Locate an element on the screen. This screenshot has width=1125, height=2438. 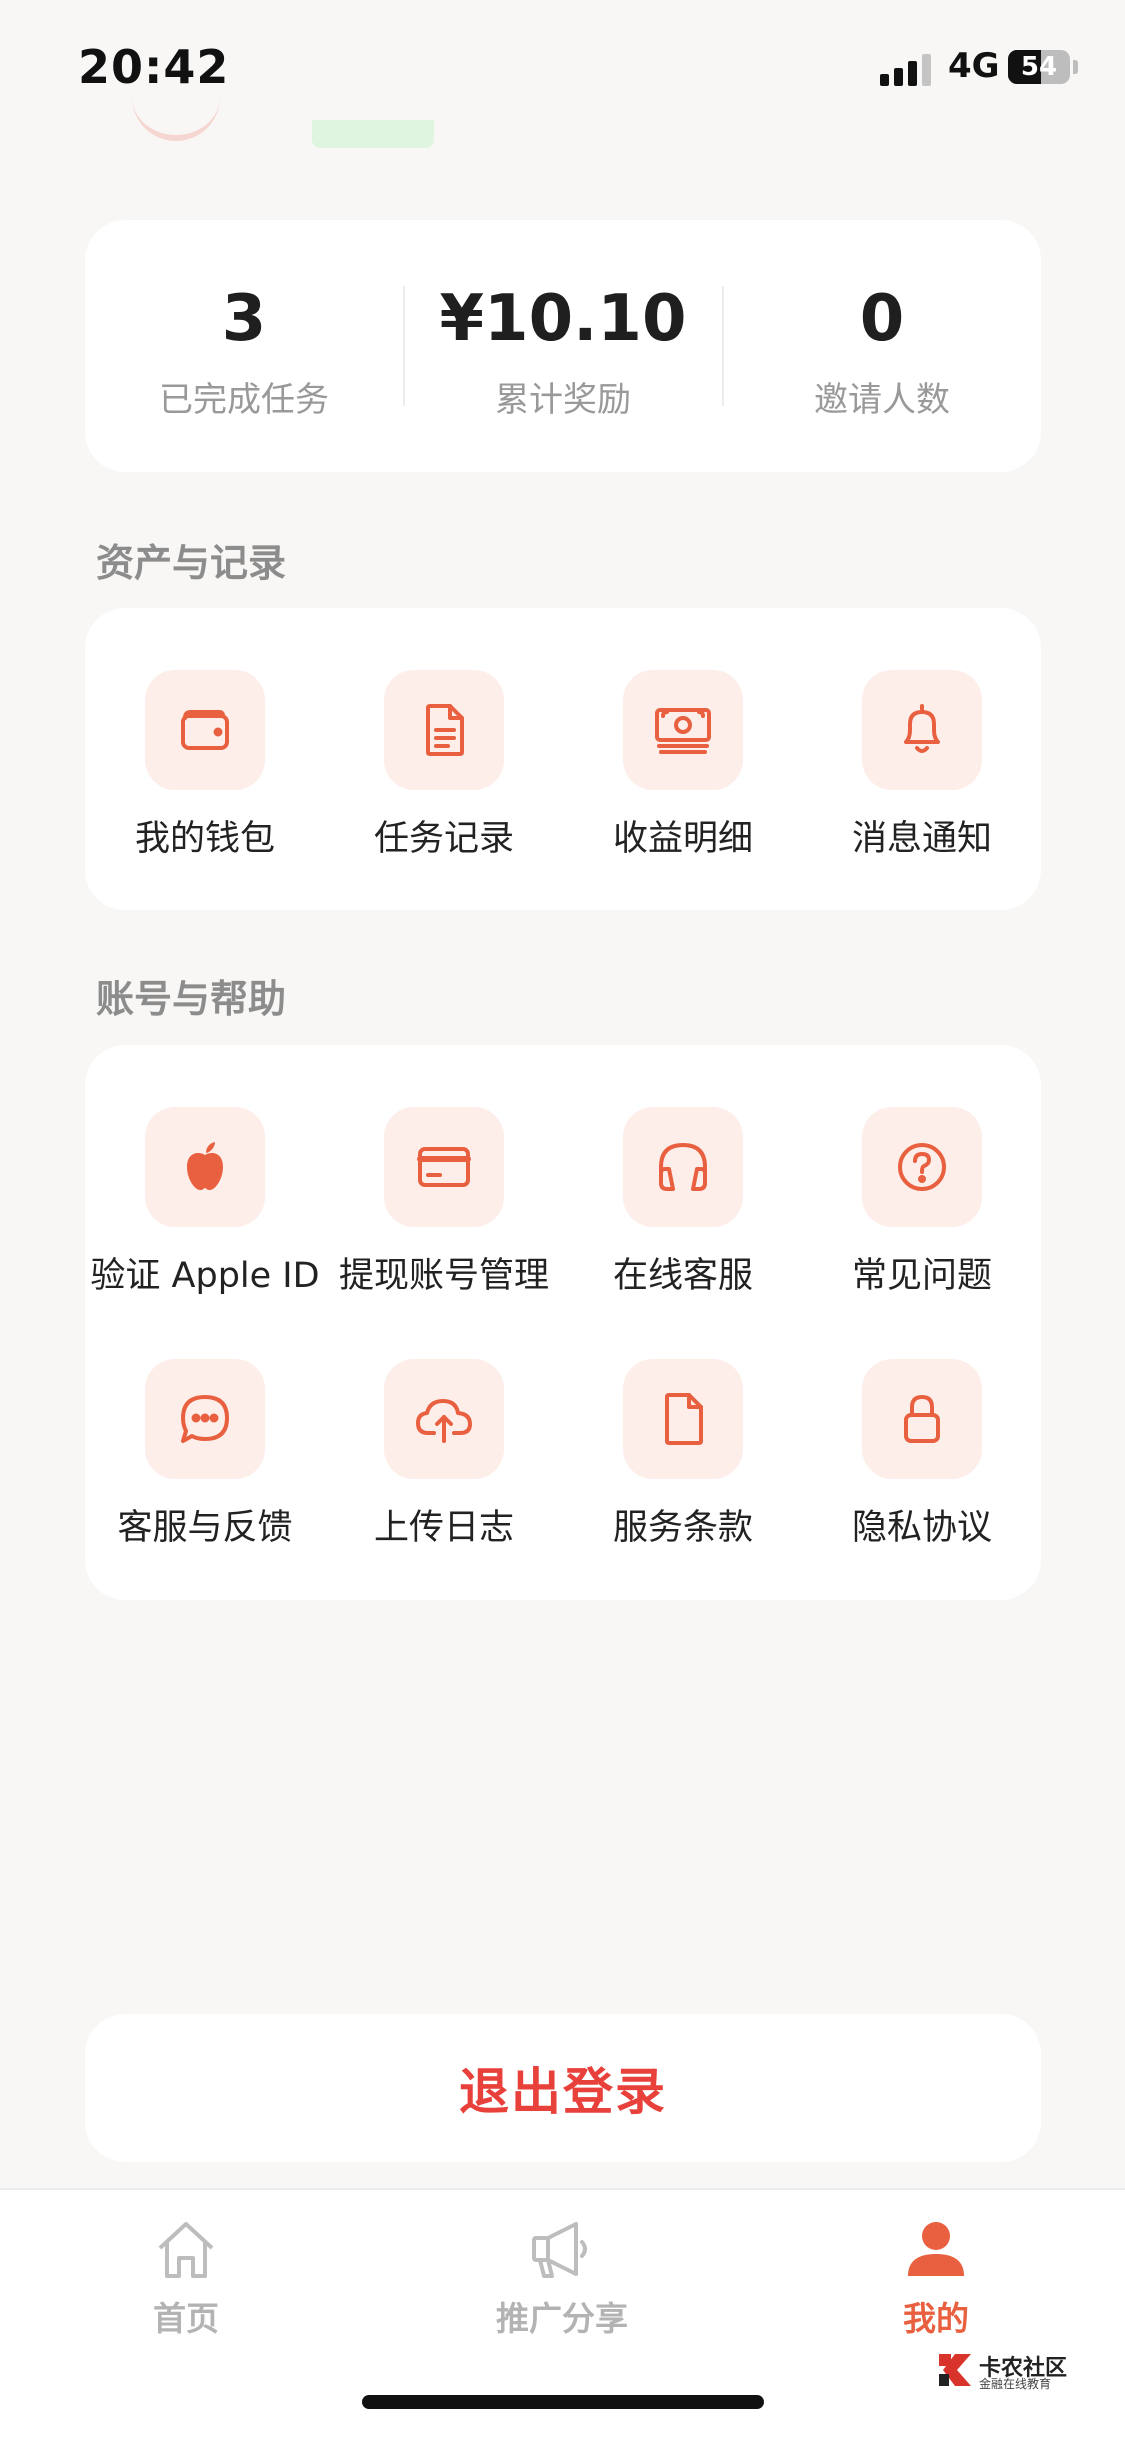
watermark-logo-icon is located at coordinates (955, 2370).